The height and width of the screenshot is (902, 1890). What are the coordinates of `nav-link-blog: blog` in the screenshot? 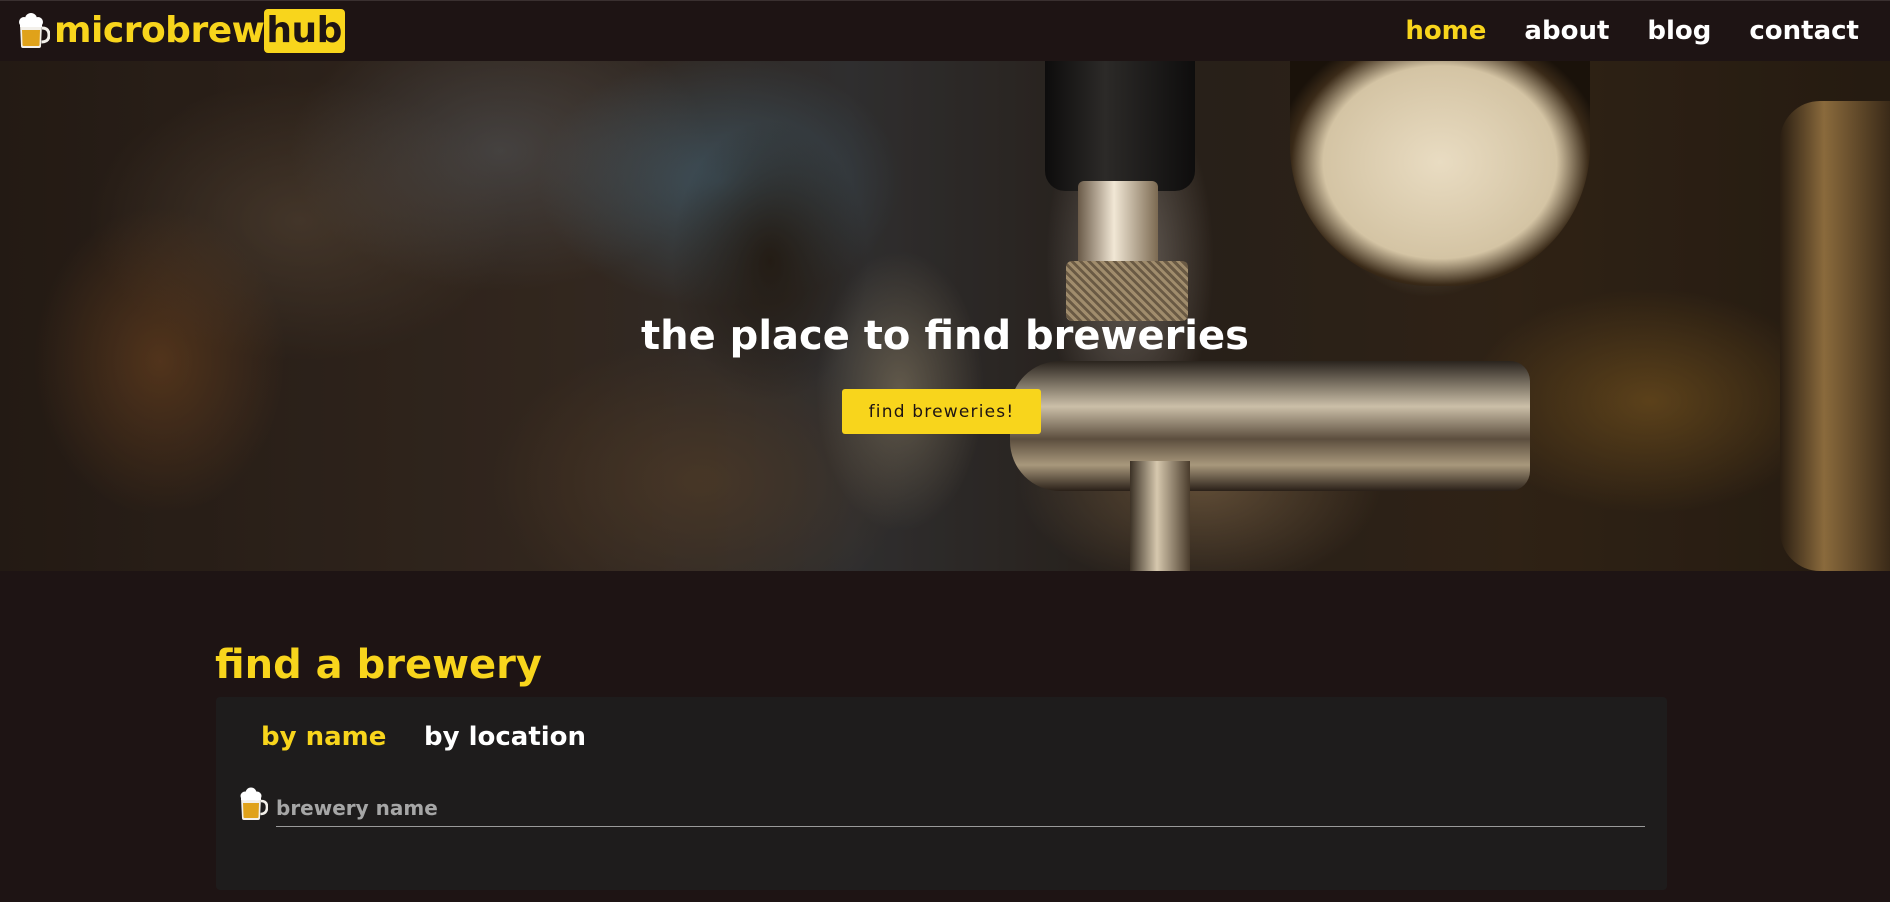 It's located at (1679, 31).